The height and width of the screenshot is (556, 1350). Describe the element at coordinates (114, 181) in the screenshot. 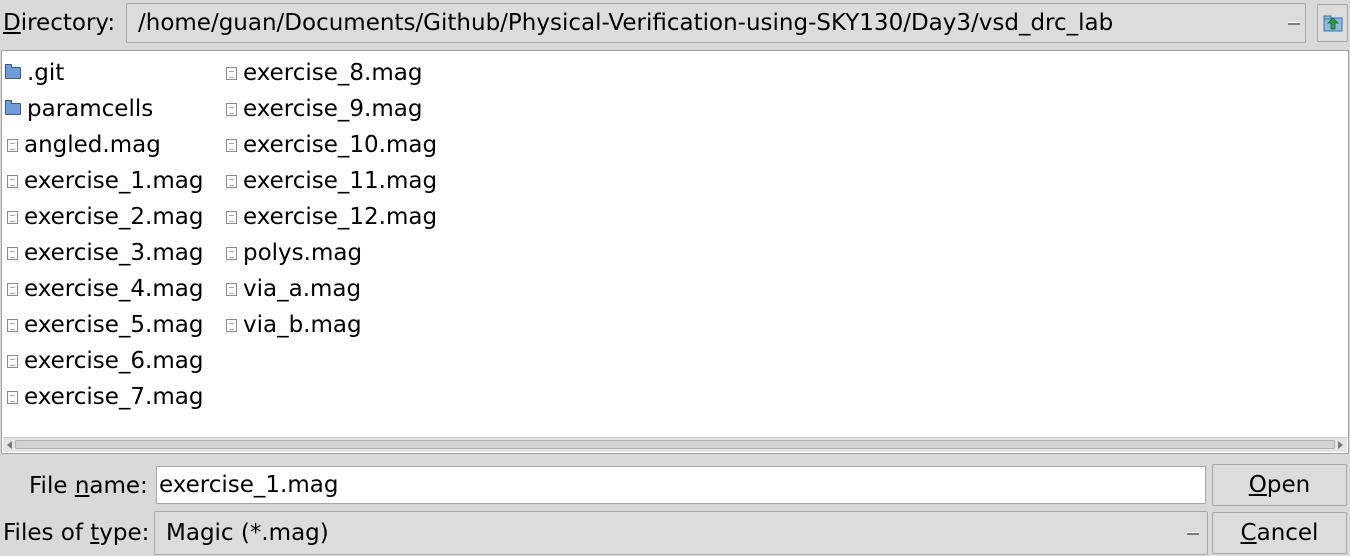

I see `file-list-item-label: exercise_1.mag` at that location.